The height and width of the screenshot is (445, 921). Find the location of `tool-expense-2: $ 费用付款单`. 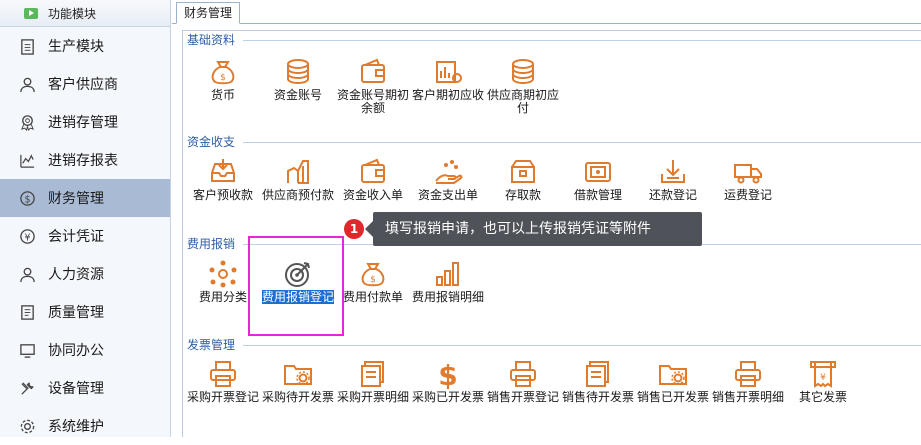

tool-expense-2: $ 费用付款单 is located at coordinates (373, 280).